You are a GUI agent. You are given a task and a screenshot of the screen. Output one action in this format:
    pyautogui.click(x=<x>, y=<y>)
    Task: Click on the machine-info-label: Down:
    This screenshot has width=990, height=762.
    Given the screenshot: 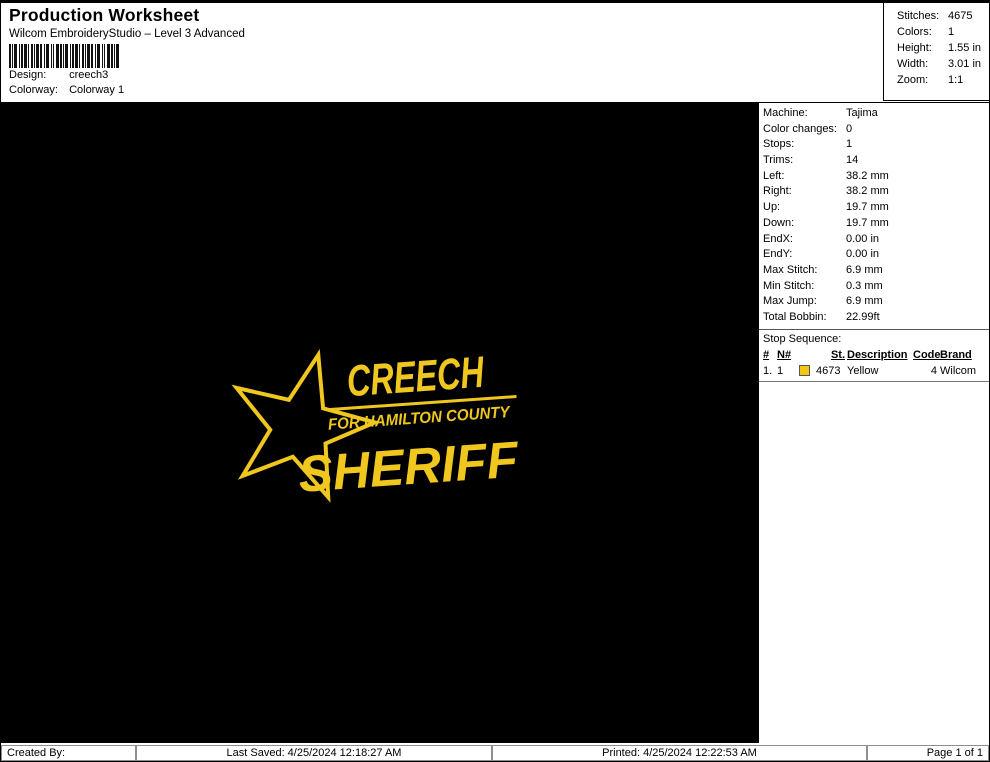 What is the action you would take?
    pyautogui.click(x=779, y=222)
    